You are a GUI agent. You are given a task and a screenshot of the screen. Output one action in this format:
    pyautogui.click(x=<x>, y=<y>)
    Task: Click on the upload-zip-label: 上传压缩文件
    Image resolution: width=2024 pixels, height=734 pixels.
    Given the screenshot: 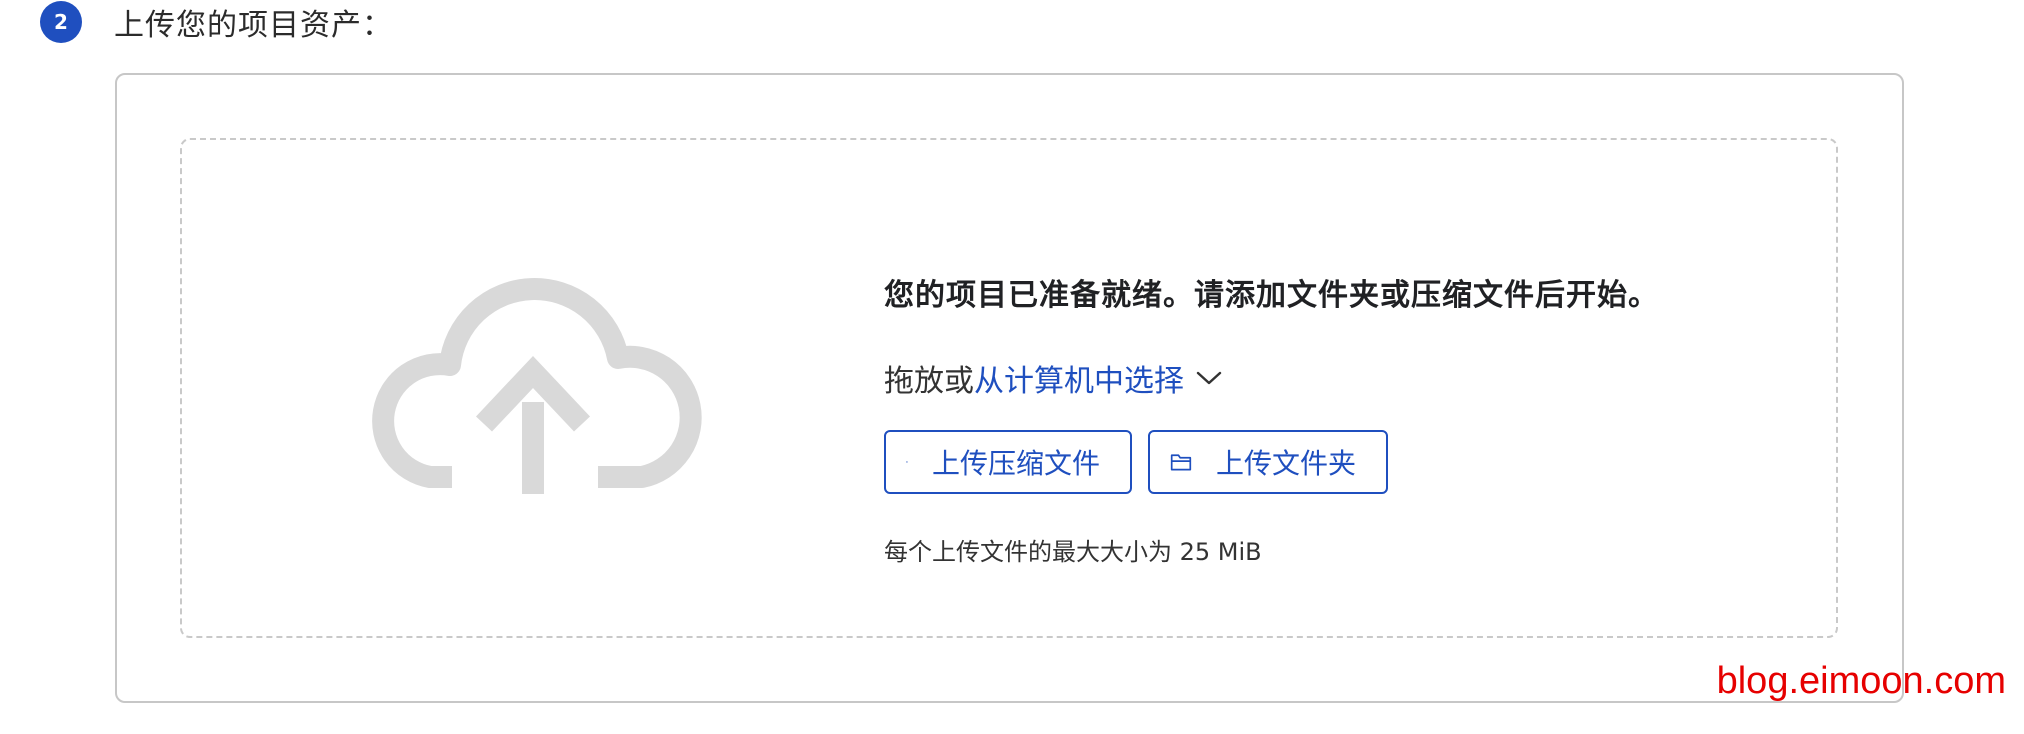 What is the action you would take?
    pyautogui.click(x=1015, y=463)
    